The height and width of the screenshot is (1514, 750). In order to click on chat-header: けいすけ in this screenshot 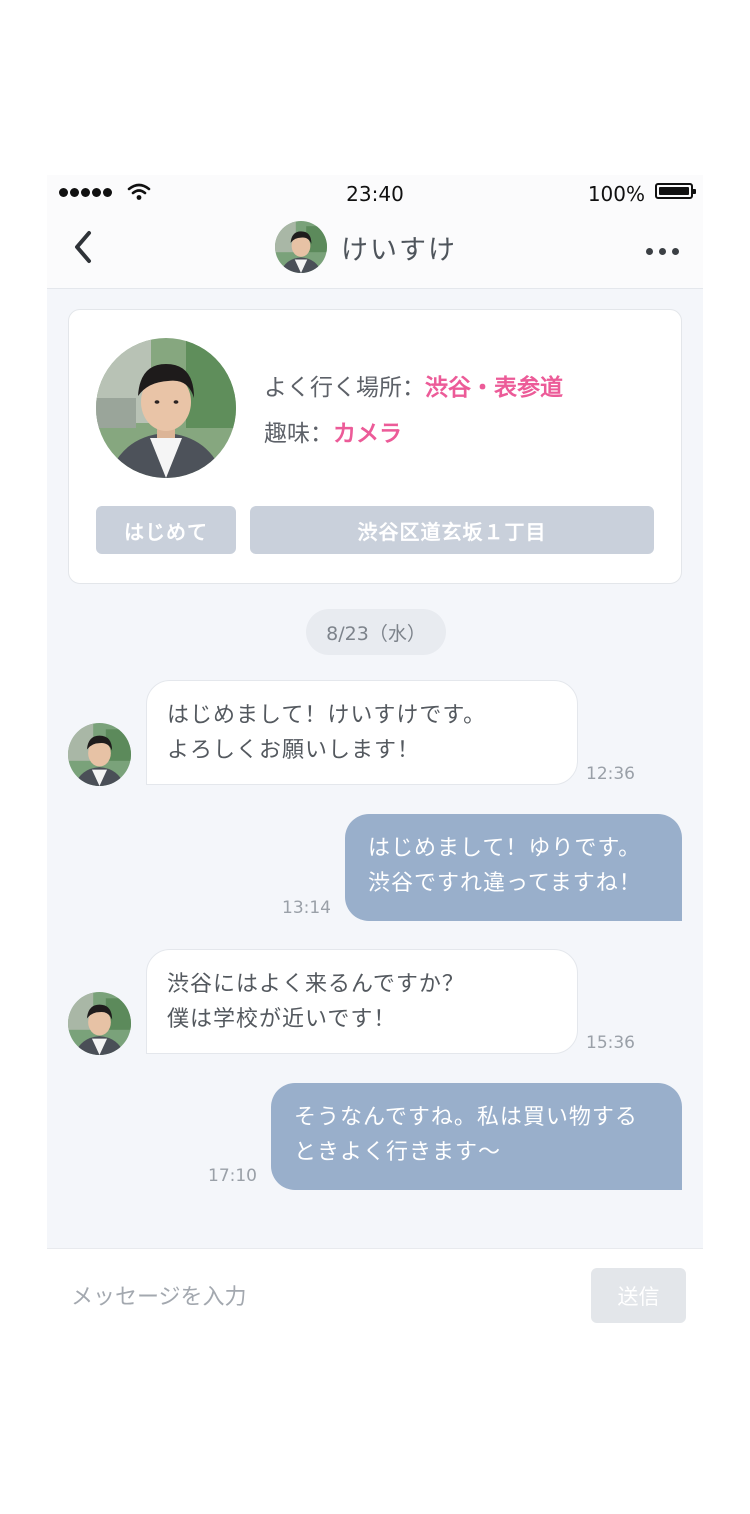, I will do `click(375, 251)`.